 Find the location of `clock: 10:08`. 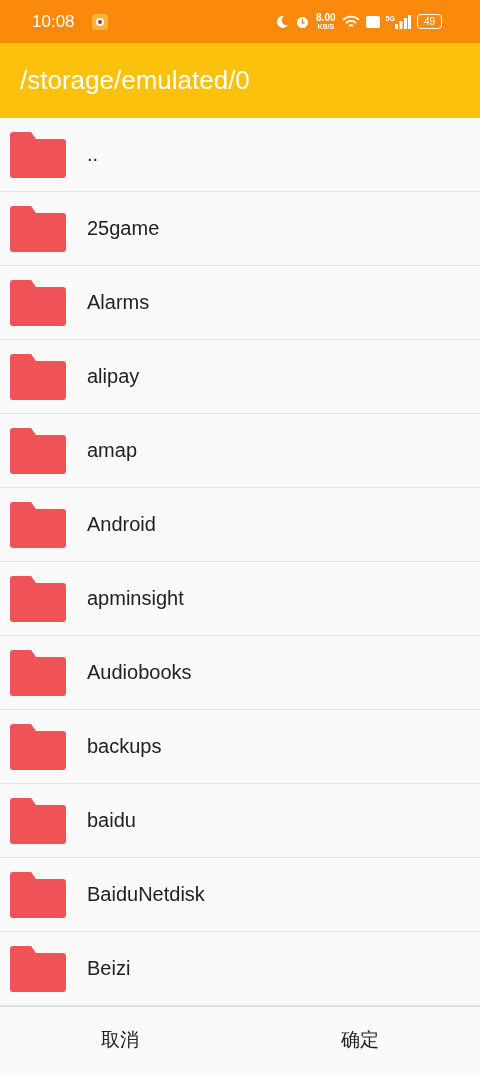

clock: 10:08 is located at coordinates (53, 21).